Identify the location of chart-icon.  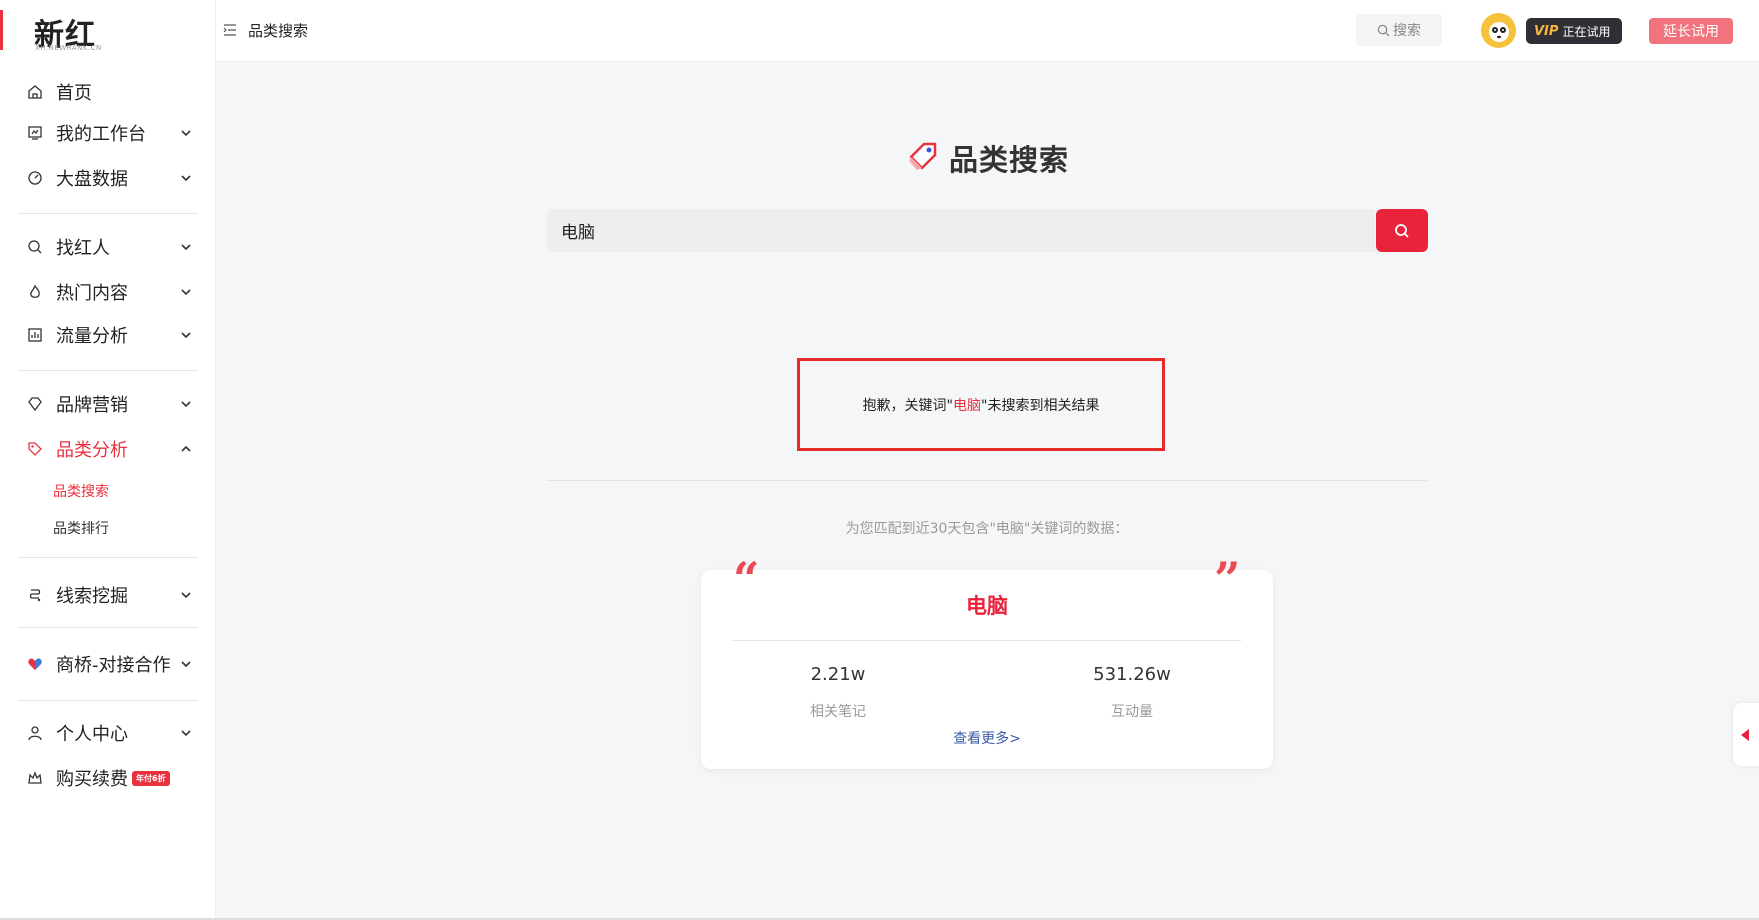
(35, 335).